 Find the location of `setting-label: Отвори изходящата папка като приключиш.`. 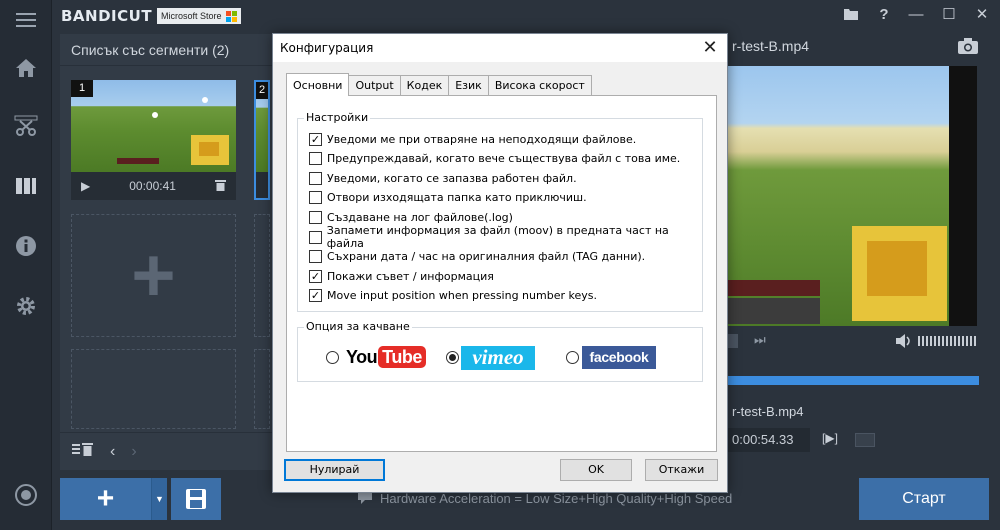

setting-label: Отвори изходящата папка като приключиш. is located at coordinates (457, 198).